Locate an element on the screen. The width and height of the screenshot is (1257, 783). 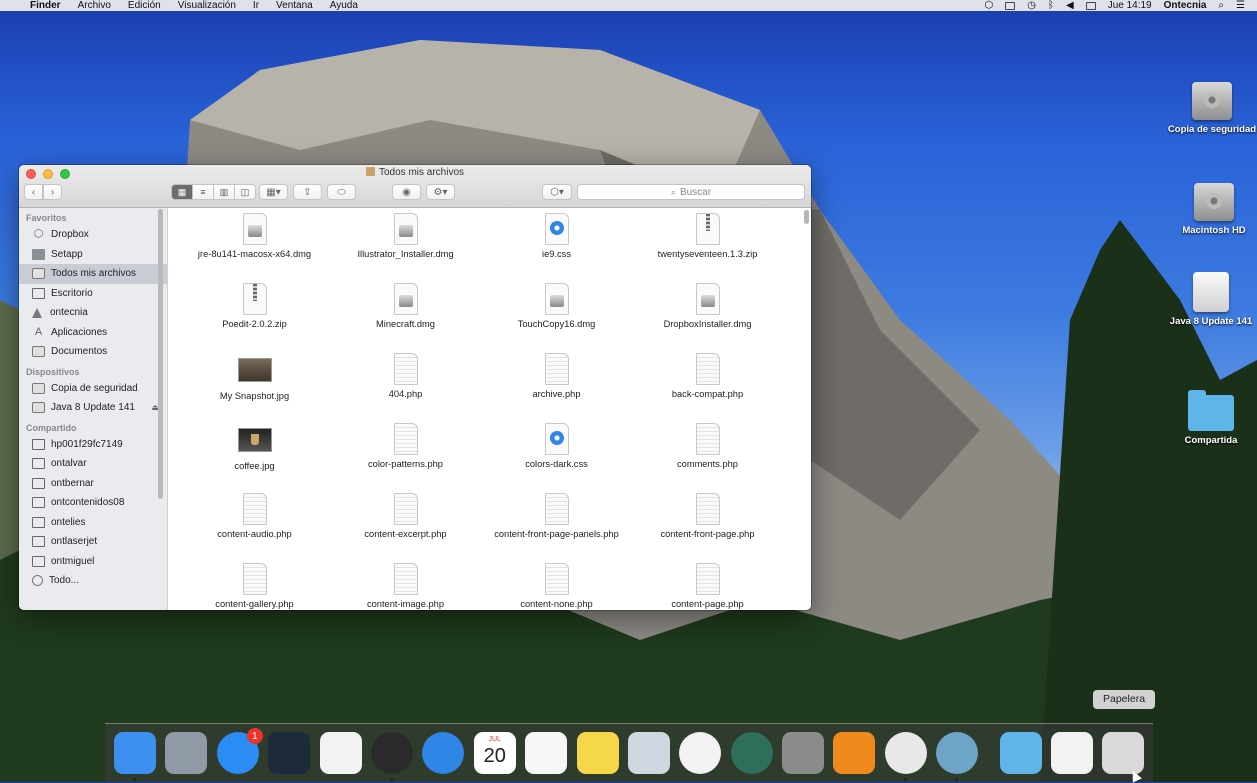
ibooks-icon is located at coordinates (854, 753).